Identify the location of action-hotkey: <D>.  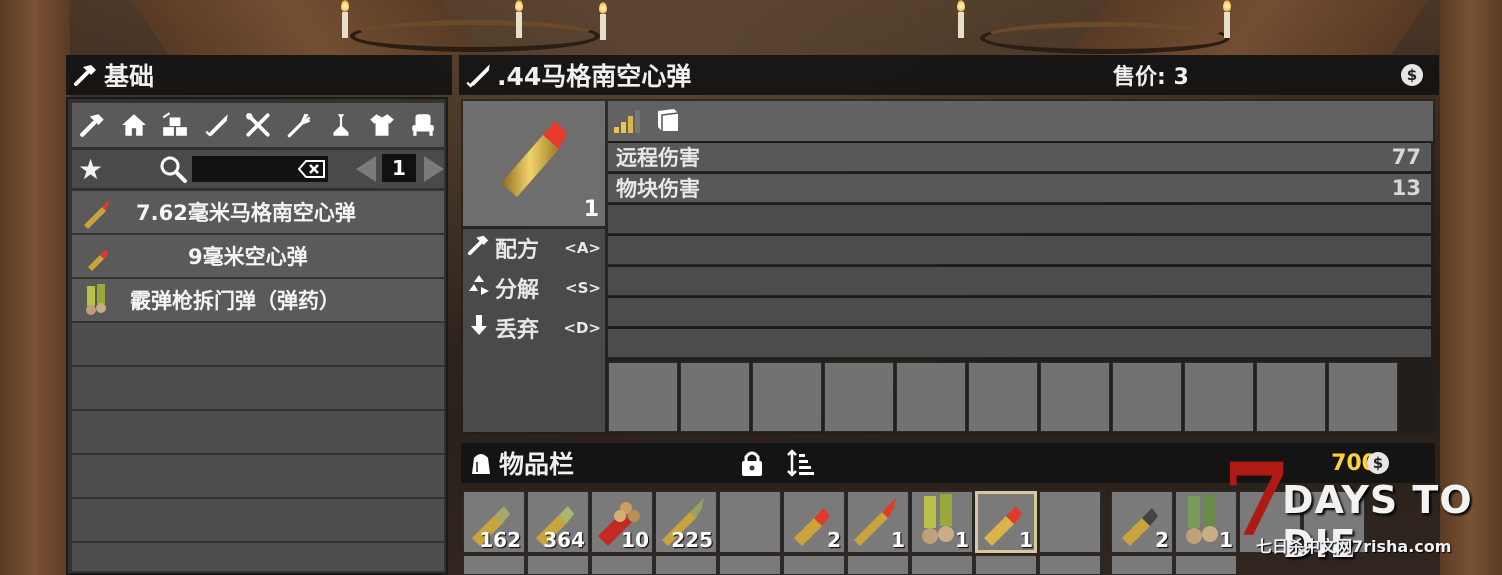
(582, 328).